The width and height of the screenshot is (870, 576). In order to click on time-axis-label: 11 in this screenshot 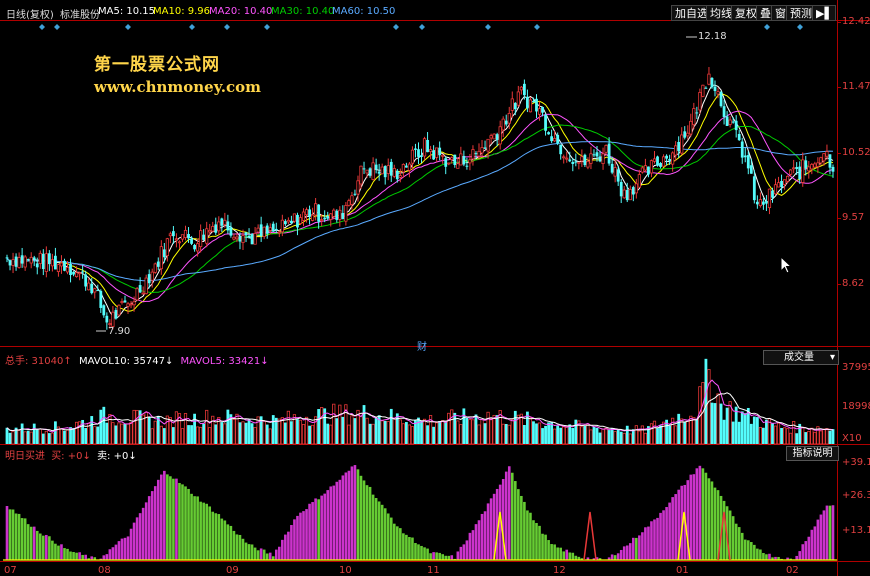, I will do `click(433, 570)`.